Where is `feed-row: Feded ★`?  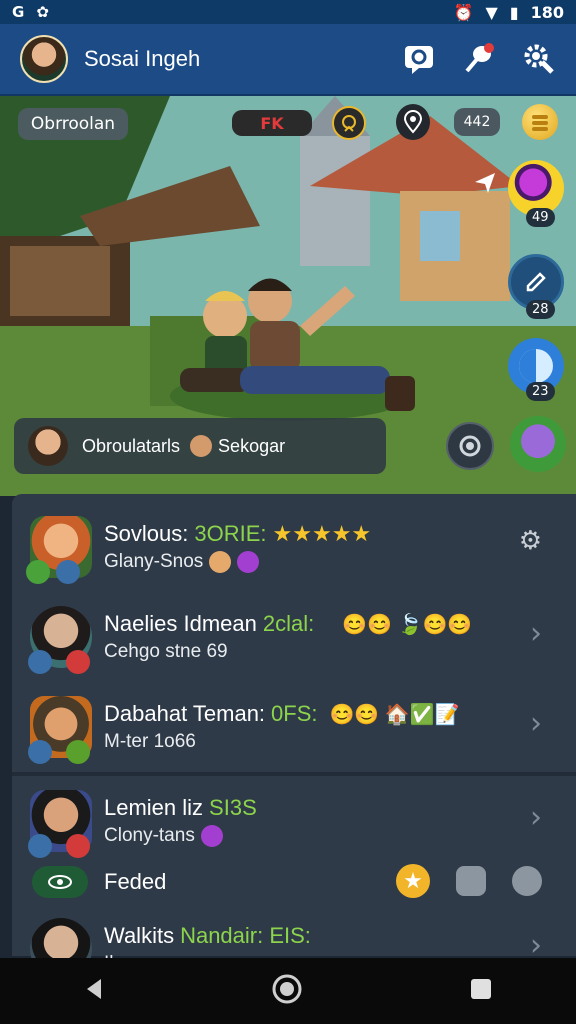 feed-row: Feded ★ is located at coordinates (288, 882).